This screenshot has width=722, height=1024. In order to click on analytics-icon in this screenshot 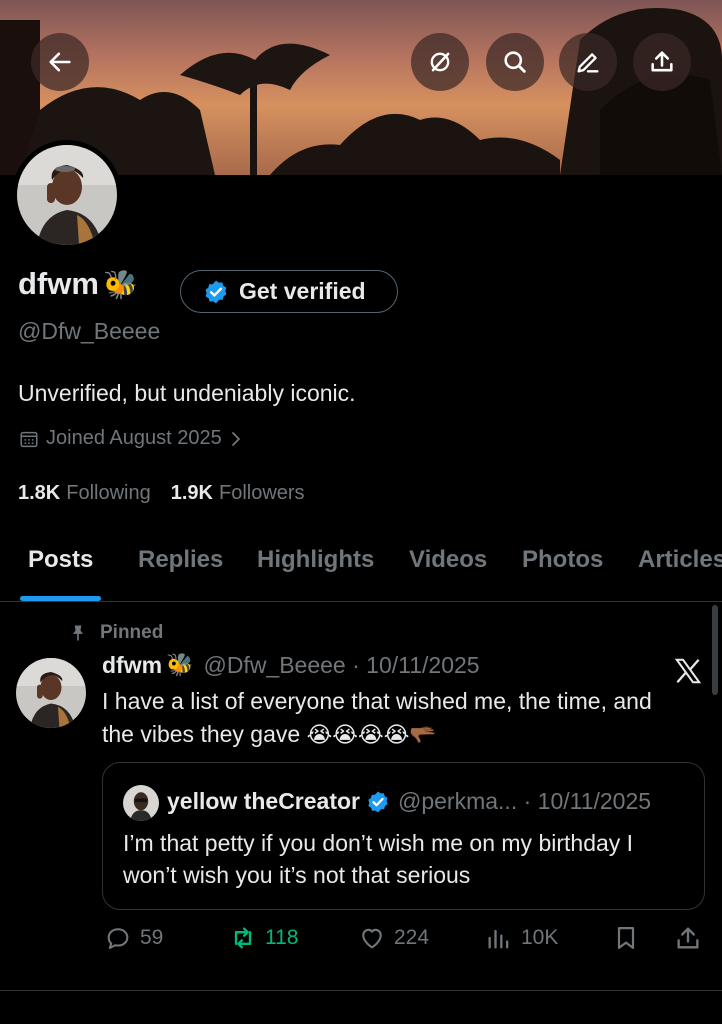, I will do `click(498, 939)`.